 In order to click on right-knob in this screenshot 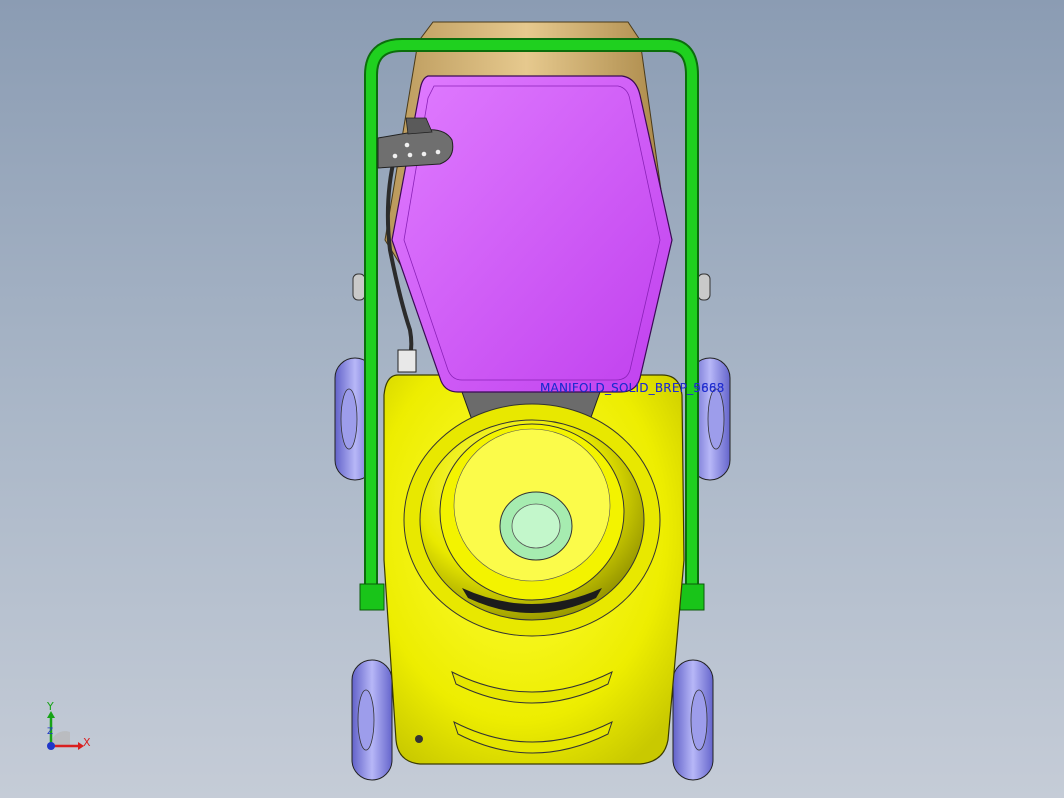, I will do `click(704, 287)`.